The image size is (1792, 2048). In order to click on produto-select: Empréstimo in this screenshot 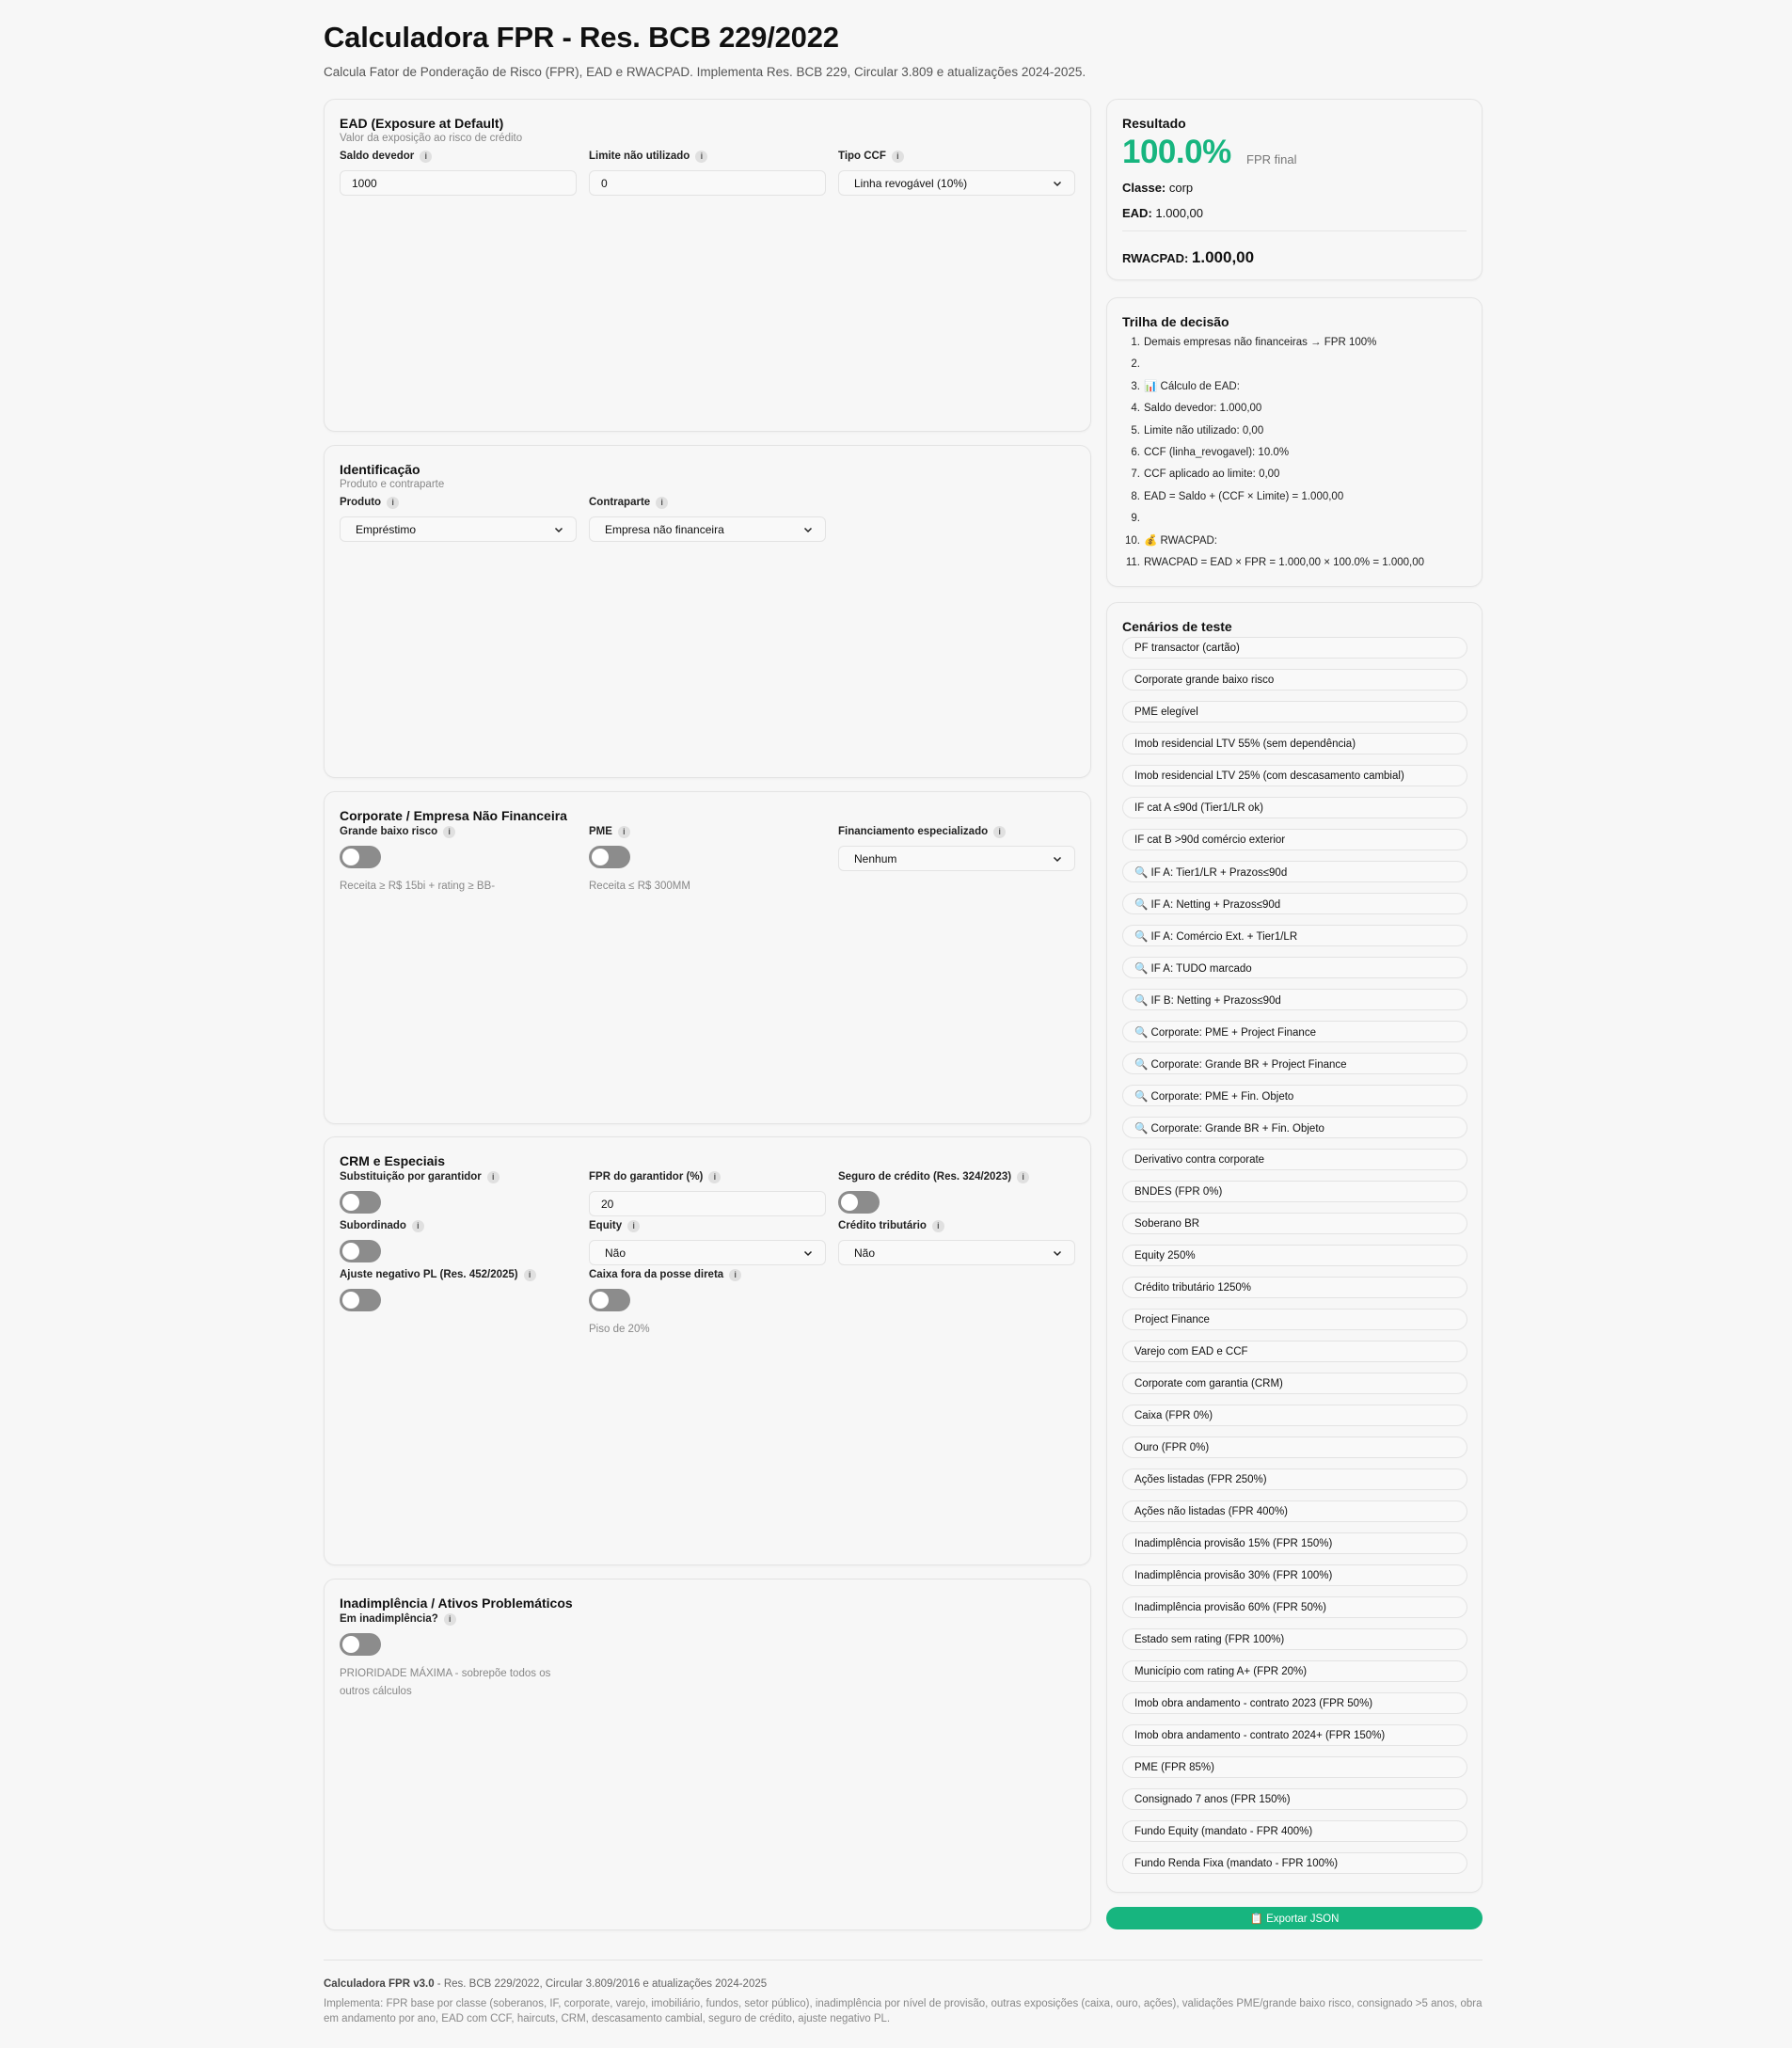, I will do `click(459, 529)`.